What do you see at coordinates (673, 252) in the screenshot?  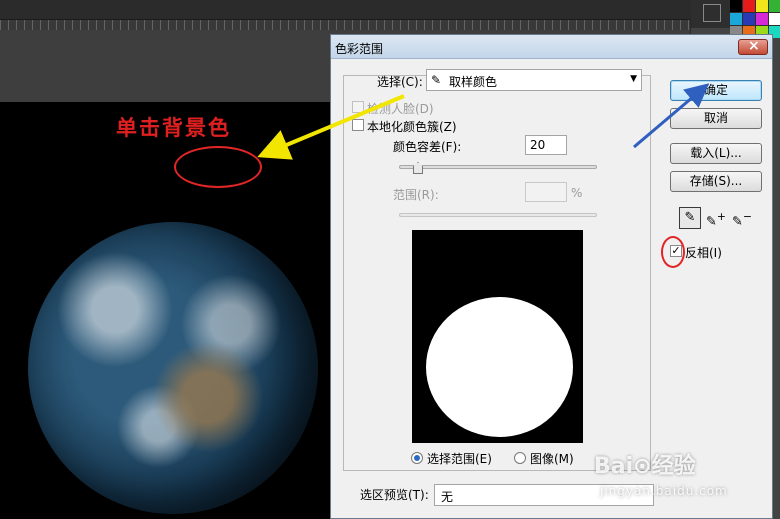 I see `annotation-circle-invert` at bounding box center [673, 252].